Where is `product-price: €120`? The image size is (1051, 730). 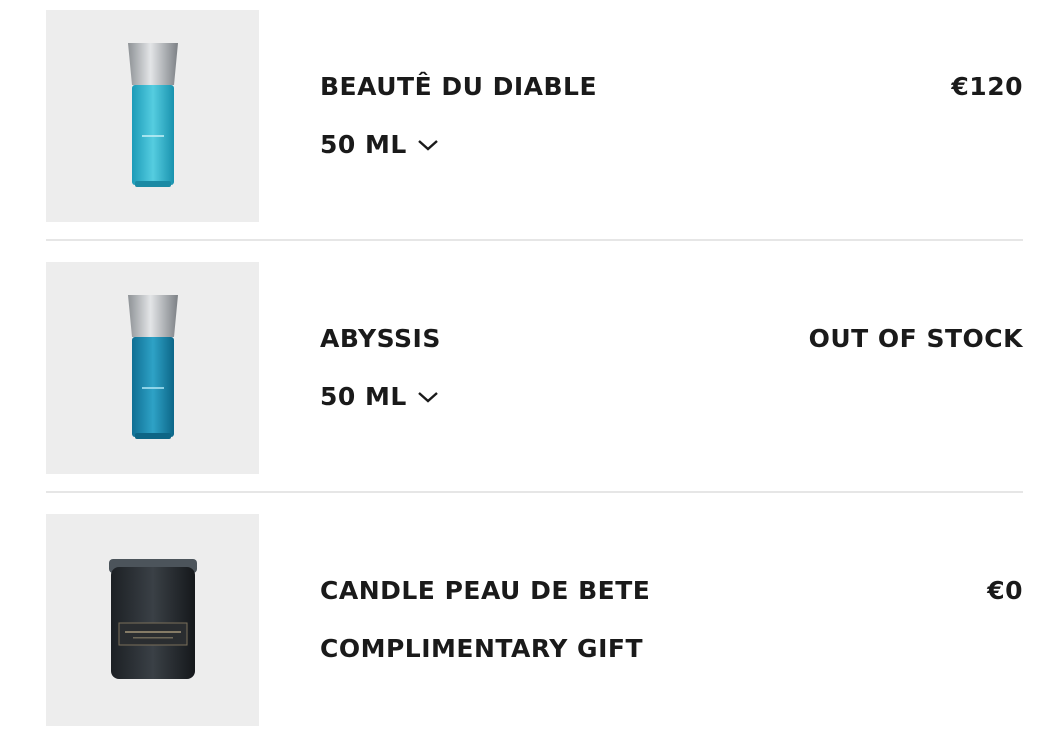 product-price: €120 is located at coordinates (987, 86).